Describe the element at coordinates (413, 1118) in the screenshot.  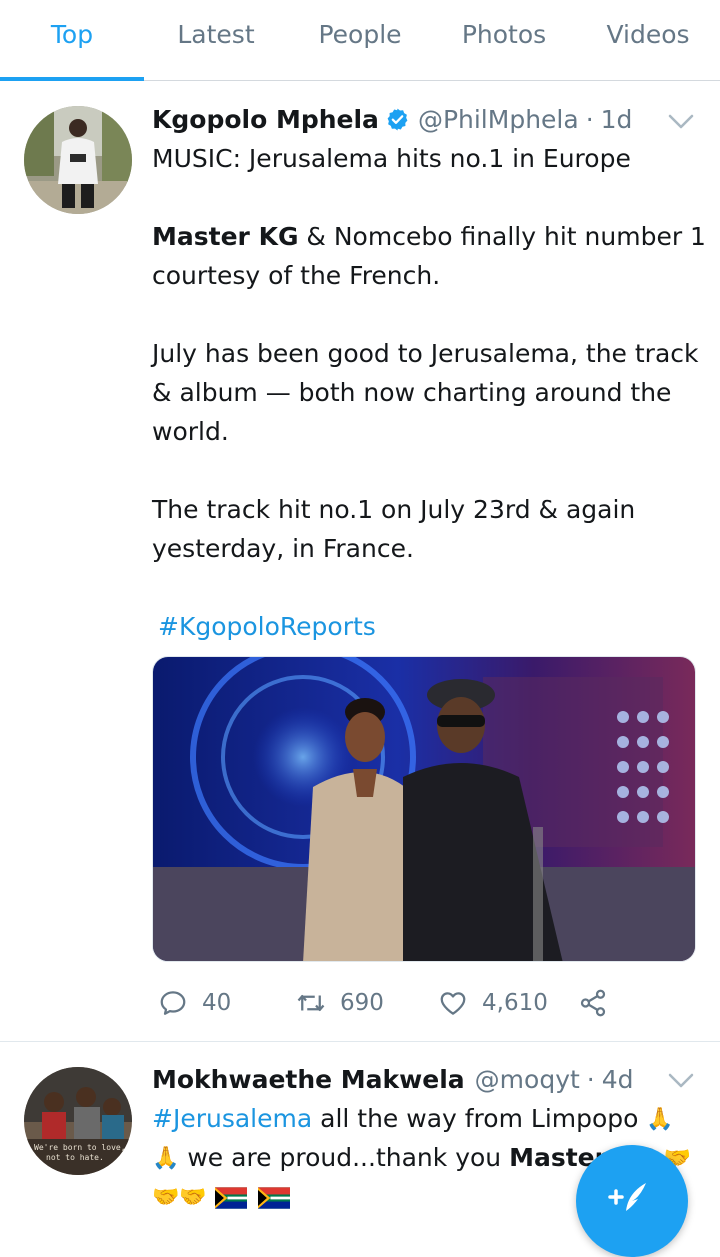
I see `text-line: #Jerusalema all the way from Limpopo 🙏` at that location.